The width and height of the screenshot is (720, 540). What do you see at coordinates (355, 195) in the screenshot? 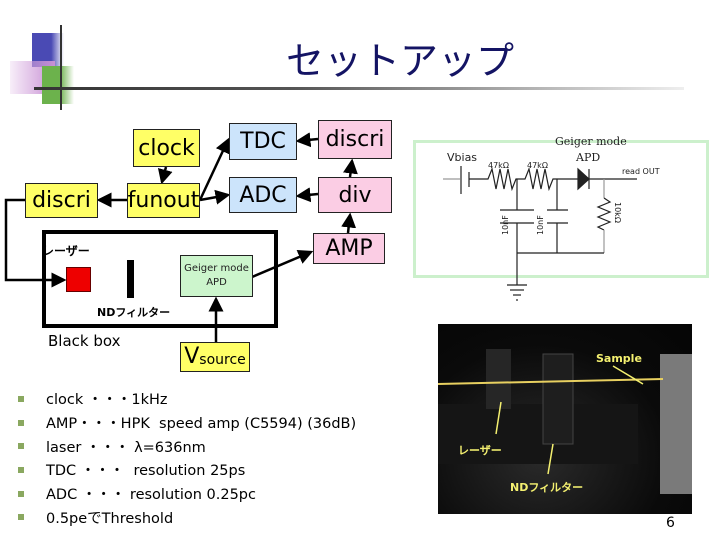
I see `div-box: div` at bounding box center [355, 195].